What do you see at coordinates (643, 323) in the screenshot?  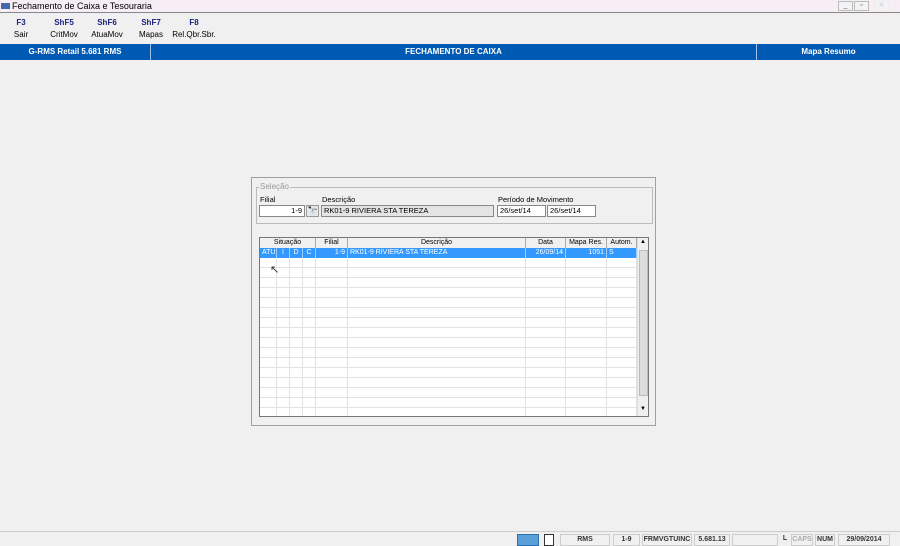 I see `scroll-thumb` at bounding box center [643, 323].